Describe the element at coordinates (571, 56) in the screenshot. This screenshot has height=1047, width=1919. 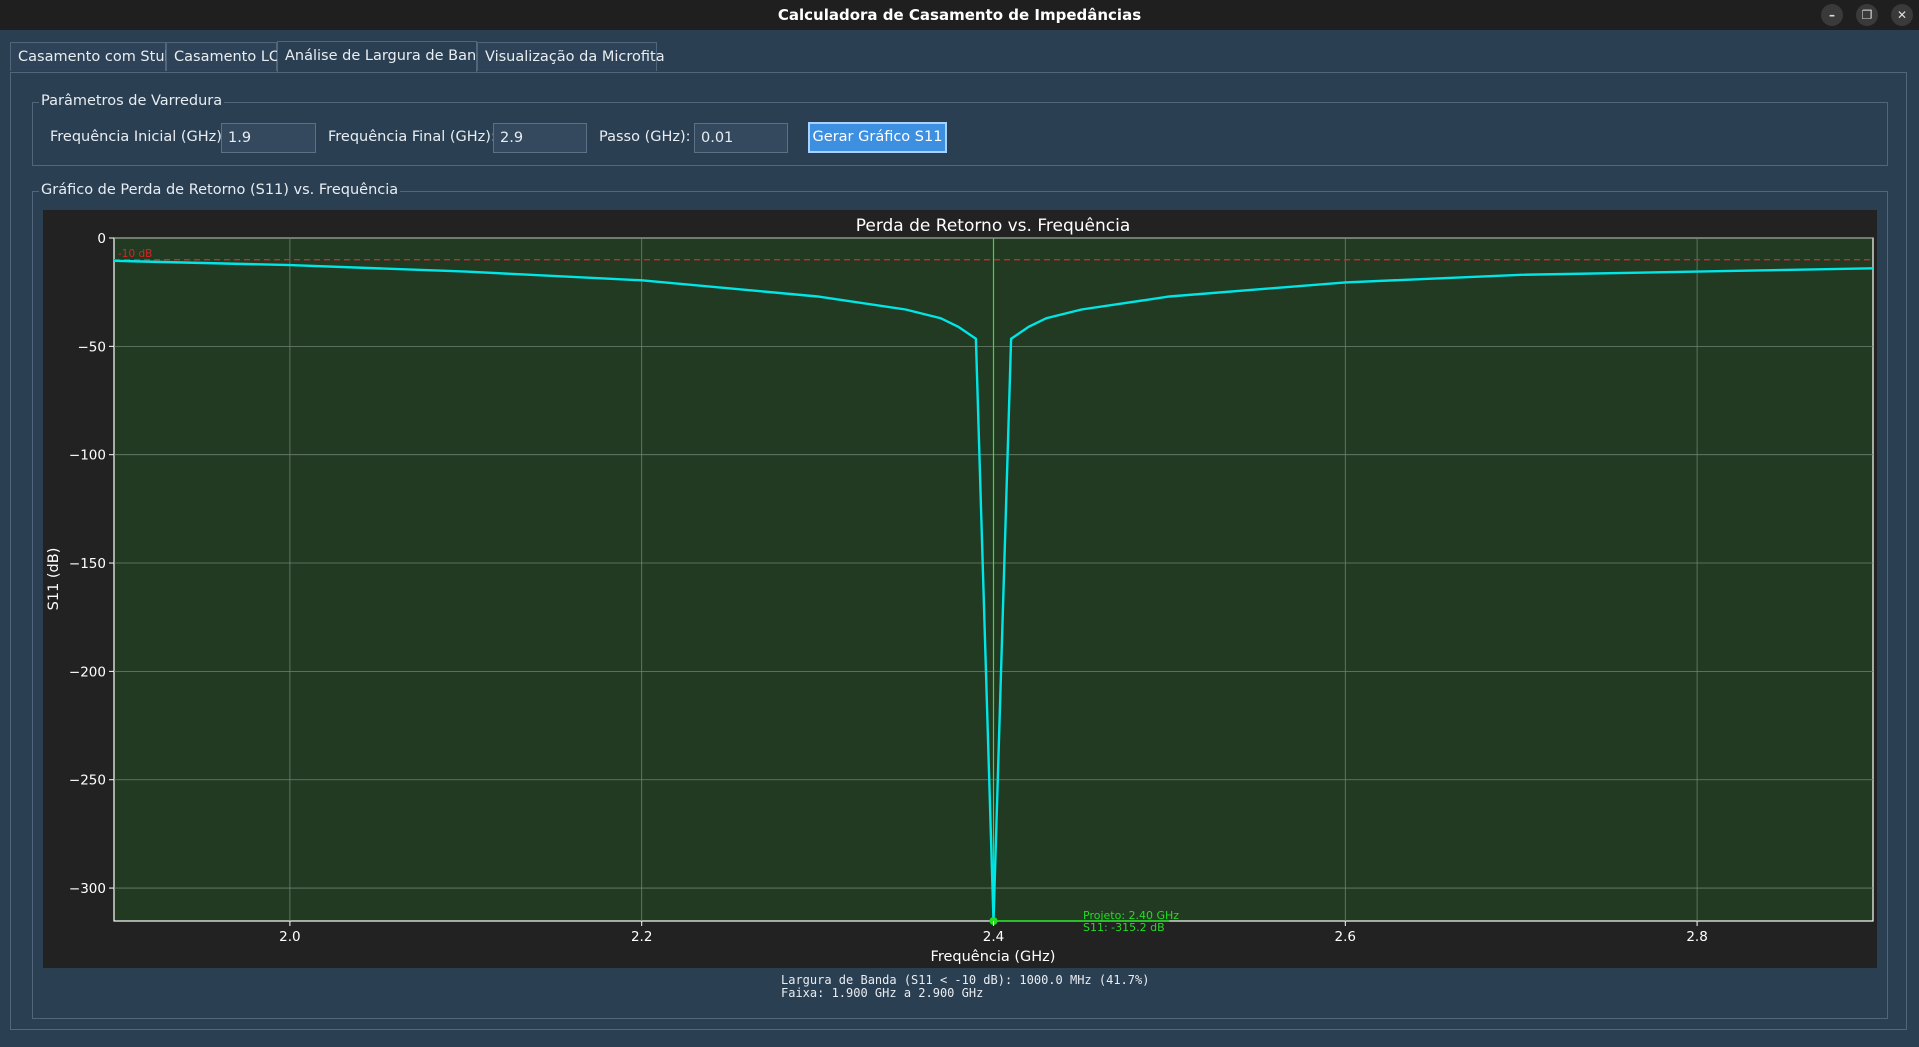
I see `tab-microstrip-visualization: Visualização da Microfita` at that location.